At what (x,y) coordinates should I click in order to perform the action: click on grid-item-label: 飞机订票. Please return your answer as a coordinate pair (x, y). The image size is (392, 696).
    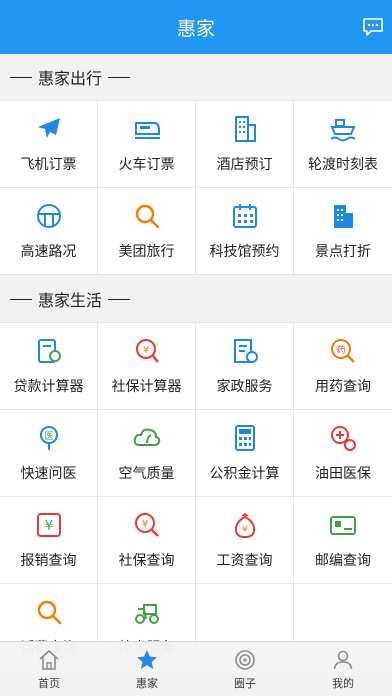
    Looking at the image, I should click on (48, 165).